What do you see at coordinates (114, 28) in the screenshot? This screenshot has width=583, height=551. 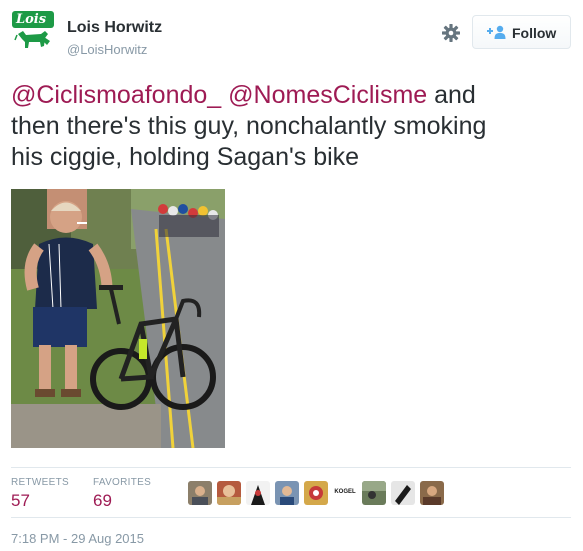 I see `display-name: Lois Horwitz` at bounding box center [114, 28].